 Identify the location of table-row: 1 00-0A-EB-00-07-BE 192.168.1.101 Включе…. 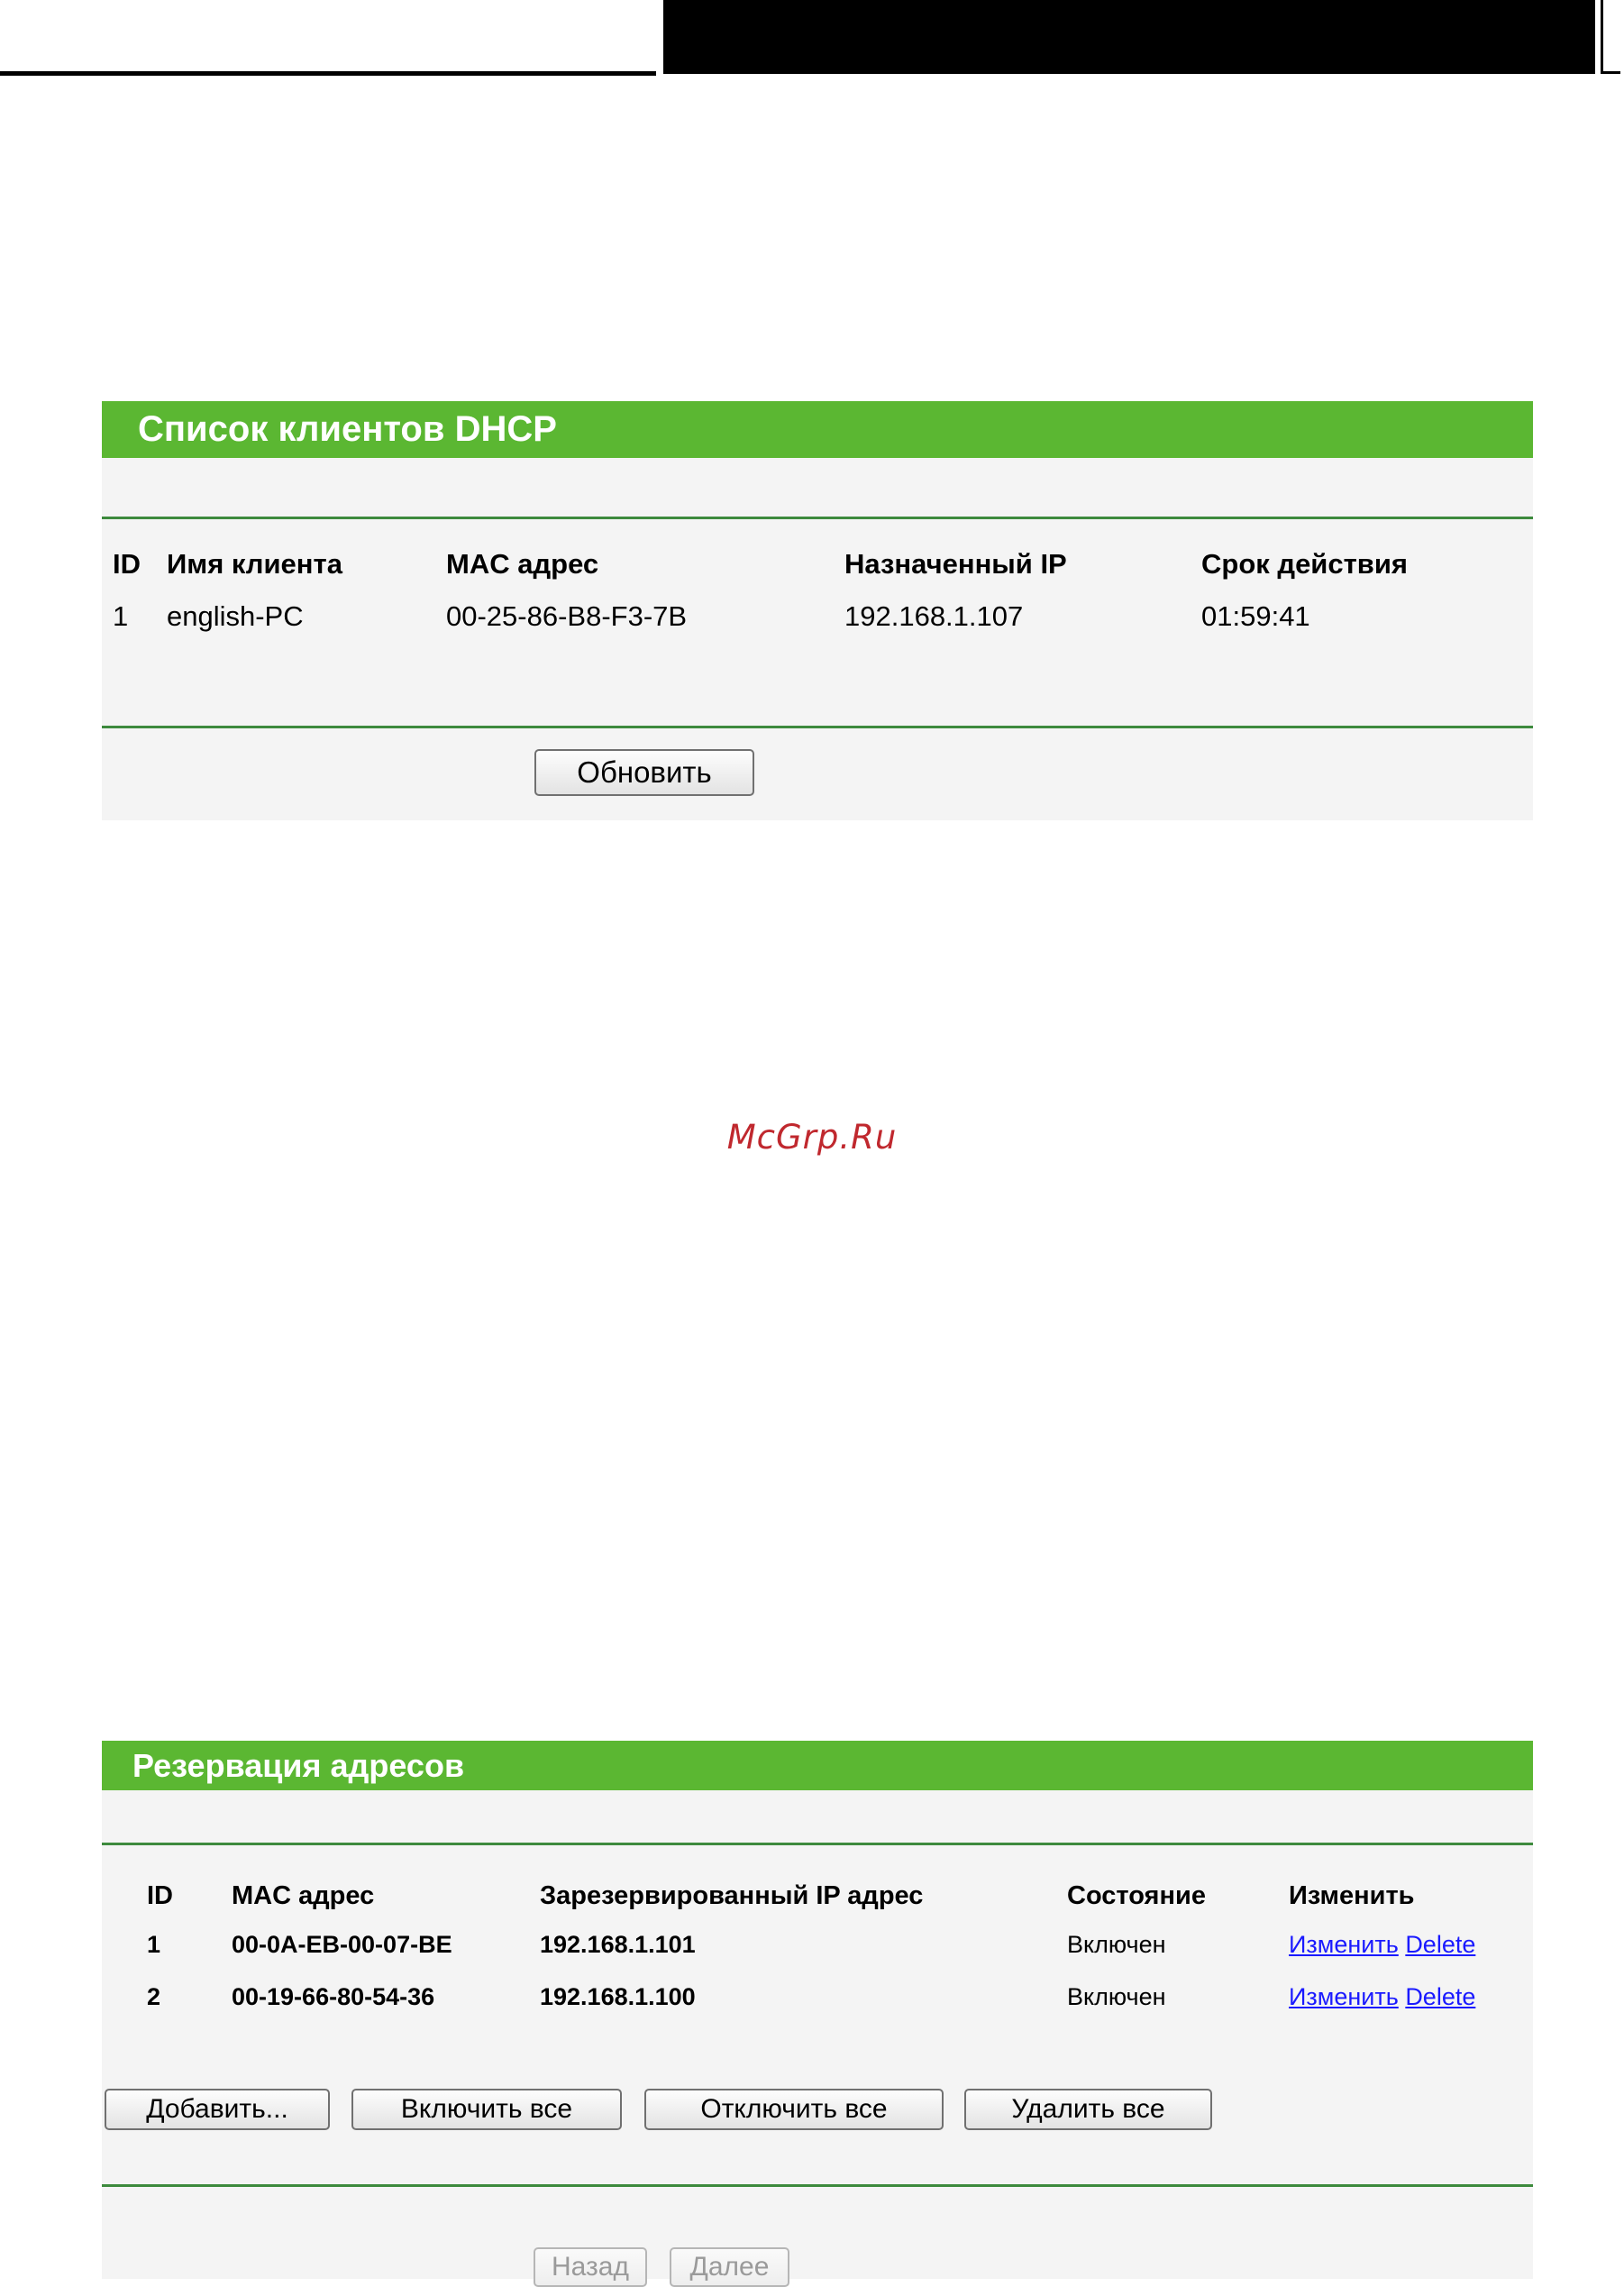
(821, 1944).